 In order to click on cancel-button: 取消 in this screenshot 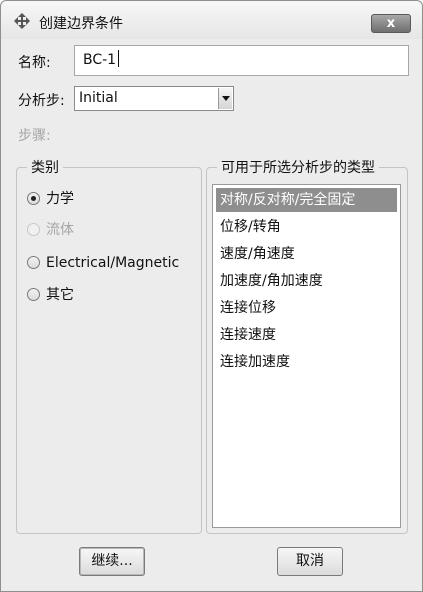, I will do `click(310, 561)`.